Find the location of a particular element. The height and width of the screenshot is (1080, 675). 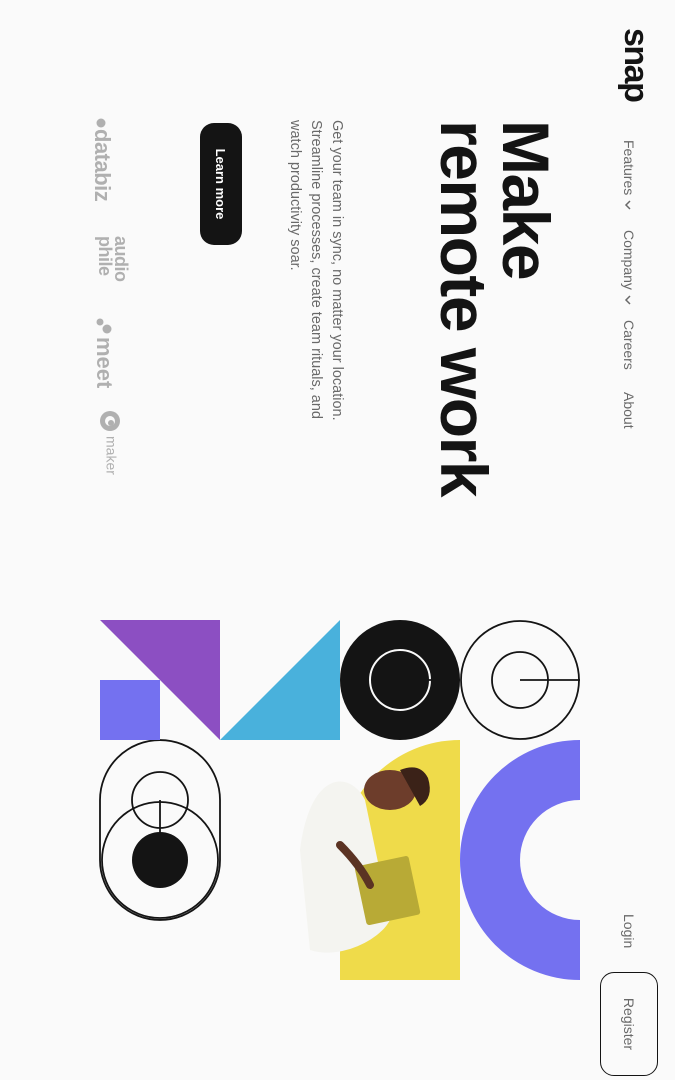

audiophile-logo-top: audio is located at coordinates (121, 259).